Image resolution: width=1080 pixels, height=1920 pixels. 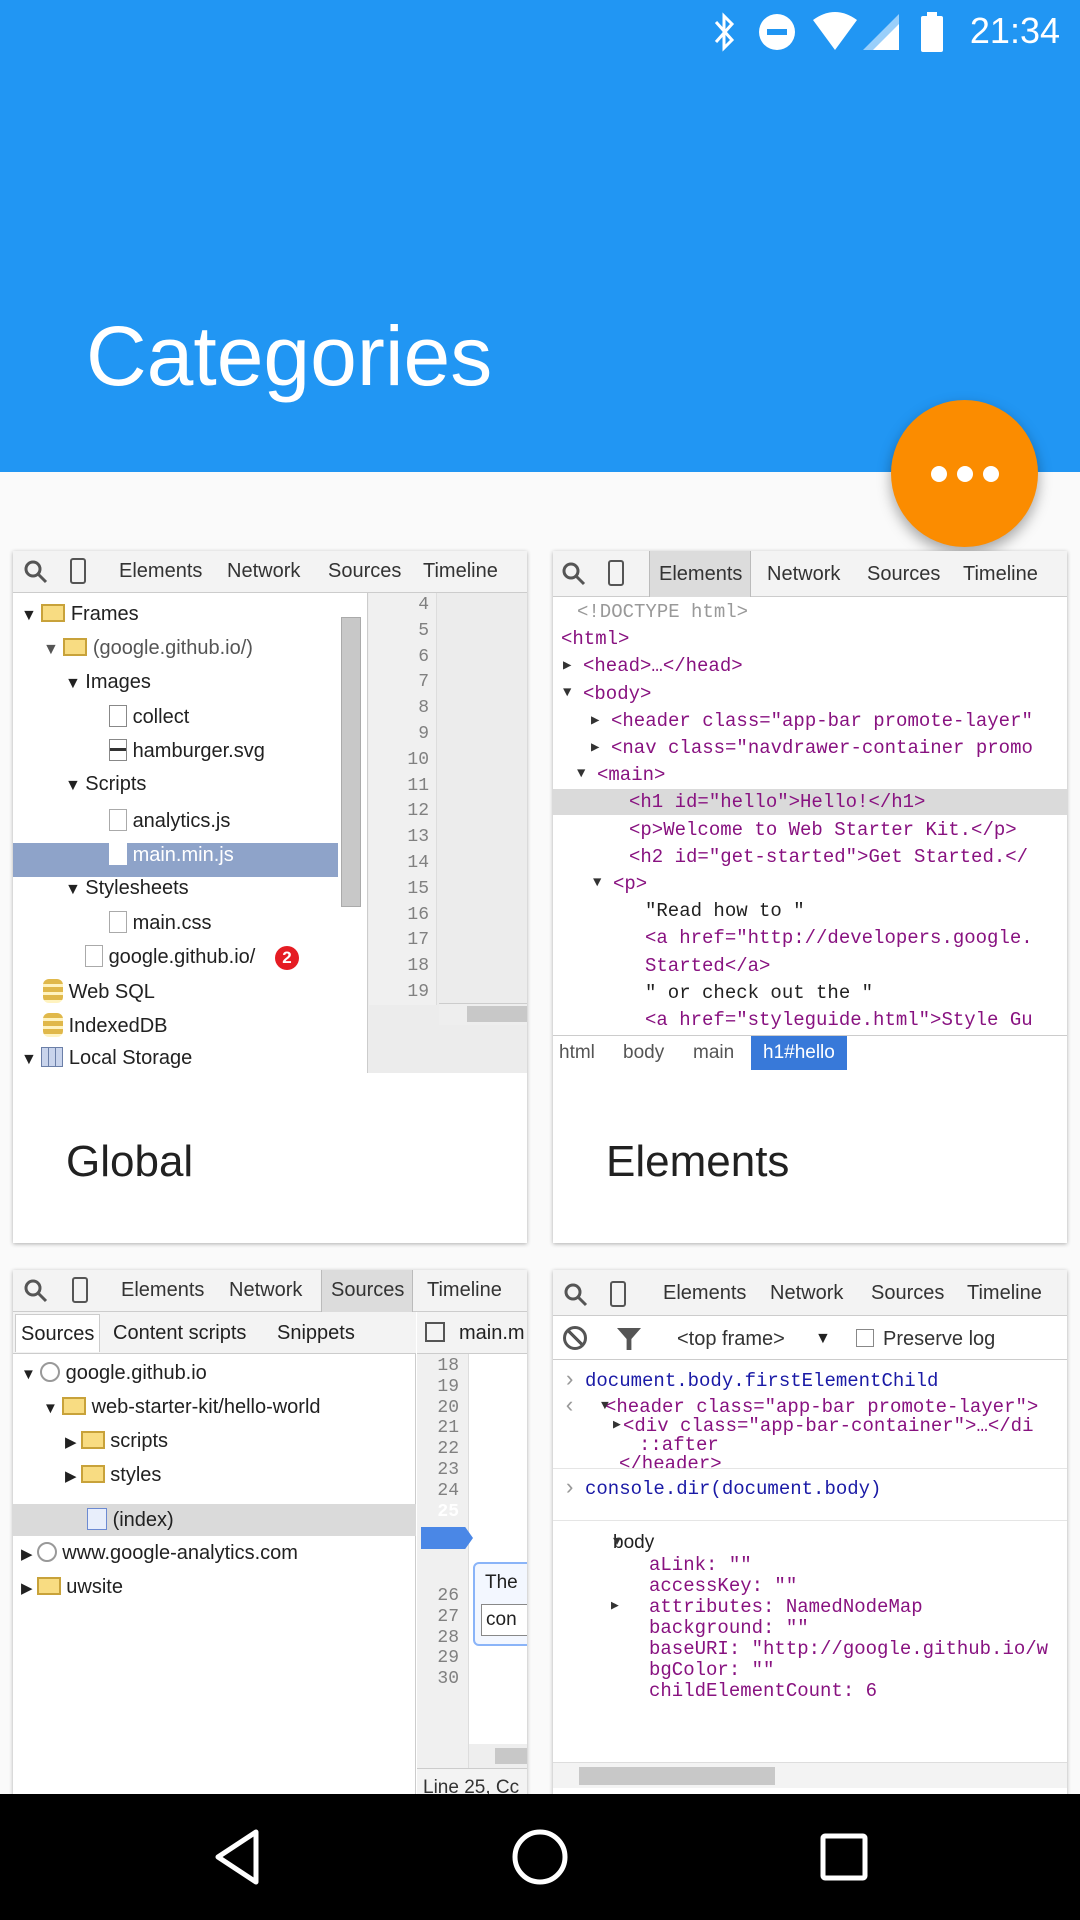 I want to click on line-number: 30, so click(x=448, y=1679).